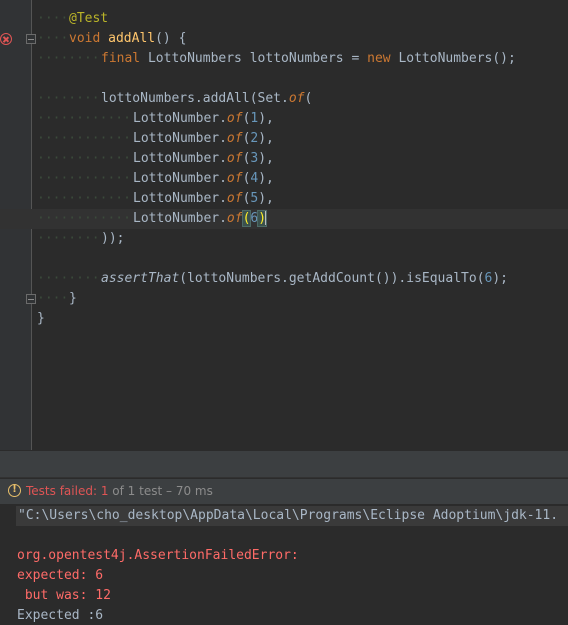 The image size is (568, 625). Describe the element at coordinates (60, 615) in the screenshot. I see `expected-summary-line: Expected :6` at that location.